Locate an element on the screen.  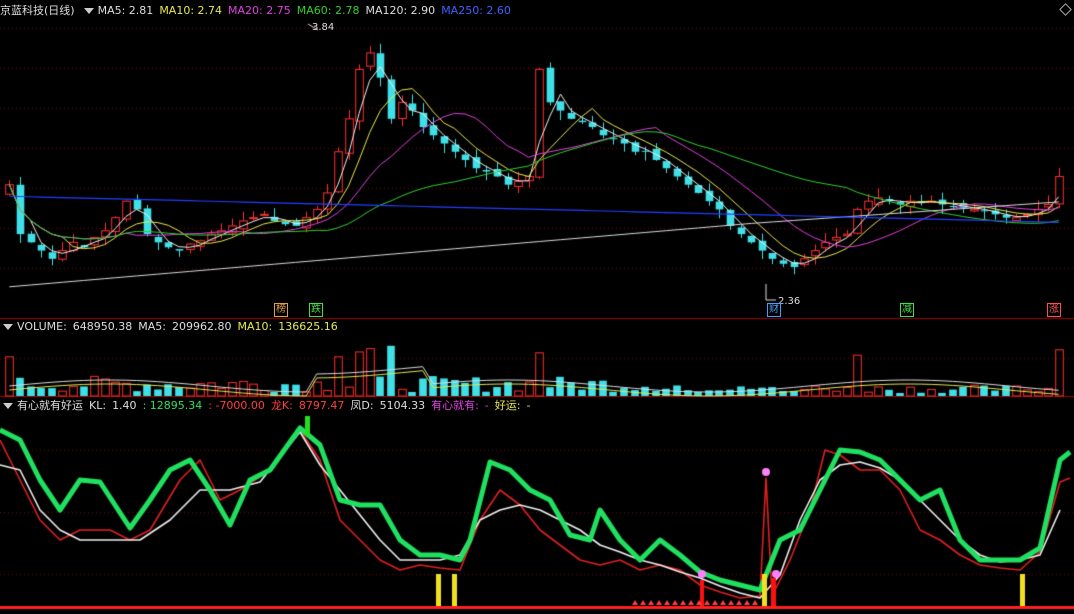
vol-ma5-value: 209962.80 is located at coordinates (202, 326).